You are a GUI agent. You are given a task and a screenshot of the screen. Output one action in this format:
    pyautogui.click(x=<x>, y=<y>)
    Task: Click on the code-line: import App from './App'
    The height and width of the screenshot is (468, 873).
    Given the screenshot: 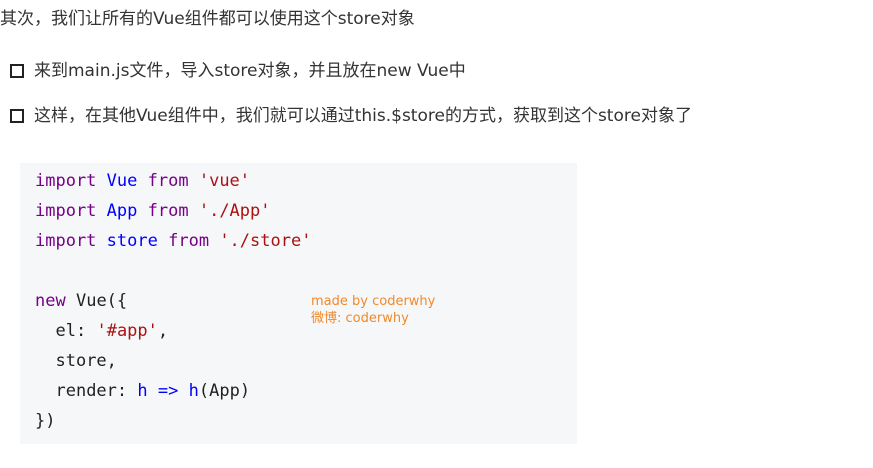 What is the action you would take?
    pyautogui.click(x=153, y=211)
    